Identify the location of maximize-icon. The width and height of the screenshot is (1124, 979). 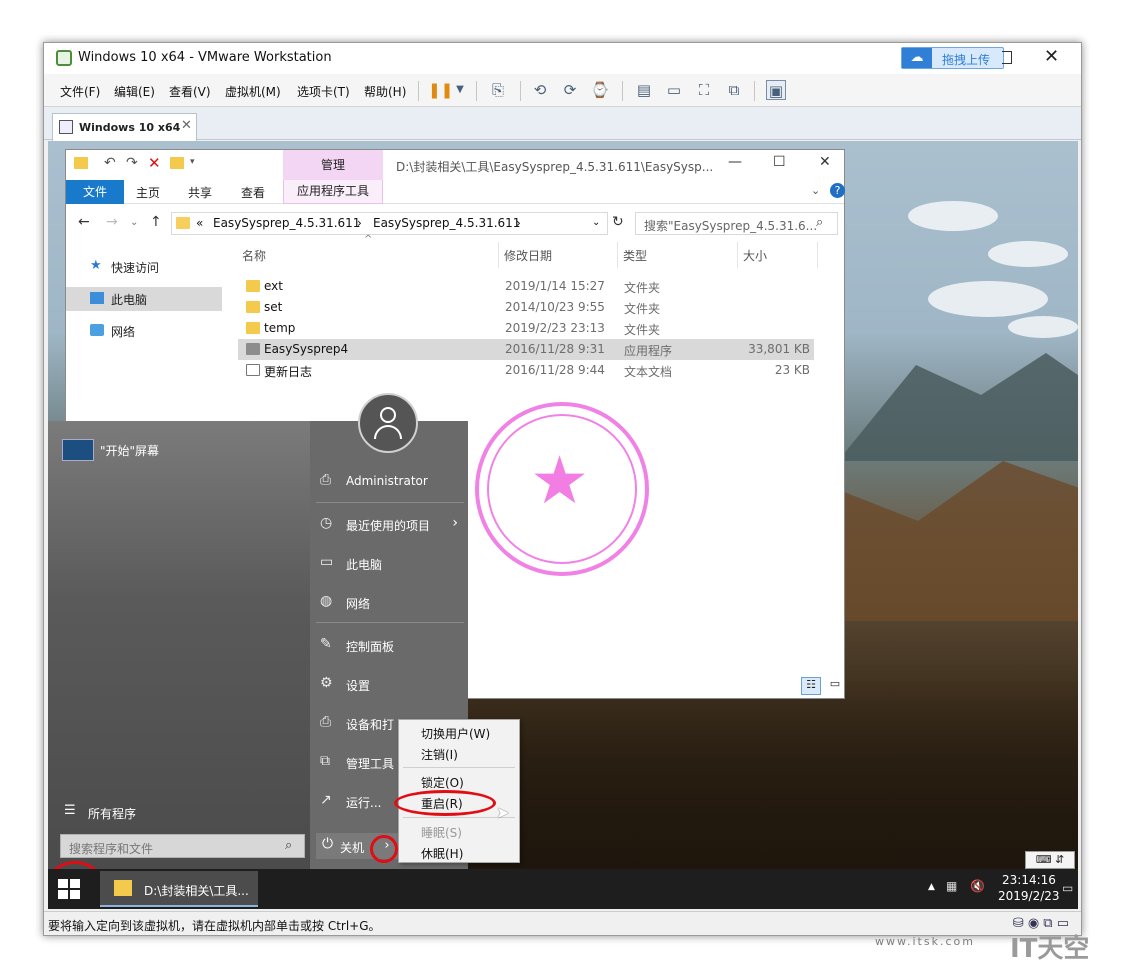
(1007, 57).